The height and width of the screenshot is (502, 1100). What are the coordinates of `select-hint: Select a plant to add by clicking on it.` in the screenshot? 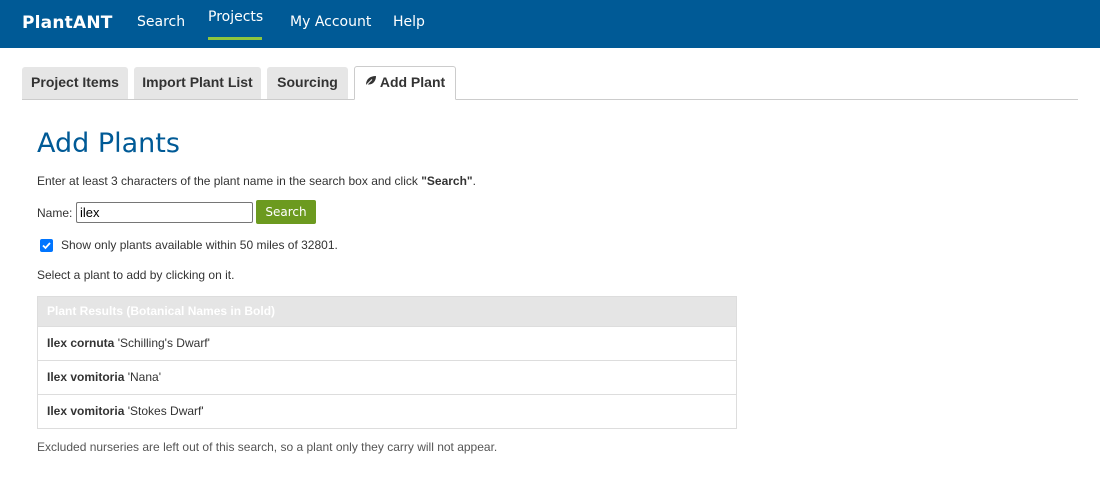 It's located at (136, 275).